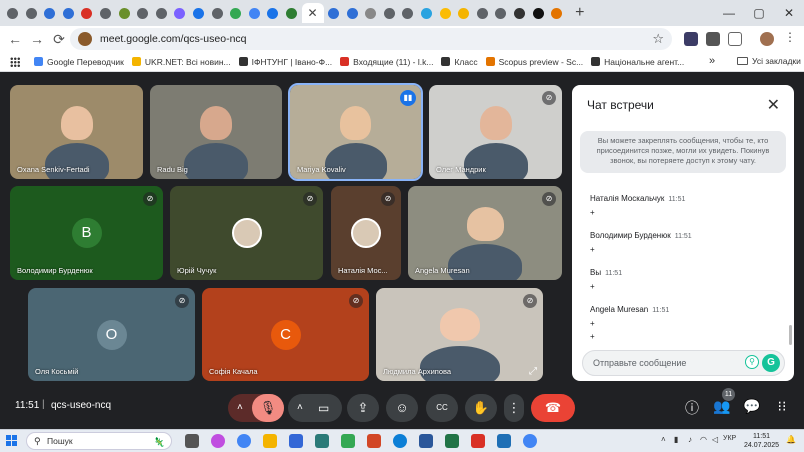 Image resolution: width=804 pixels, height=452 pixels. Describe the element at coordinates (771, 363) in the screenshot. I see `grammarly-icon: G` at that location.